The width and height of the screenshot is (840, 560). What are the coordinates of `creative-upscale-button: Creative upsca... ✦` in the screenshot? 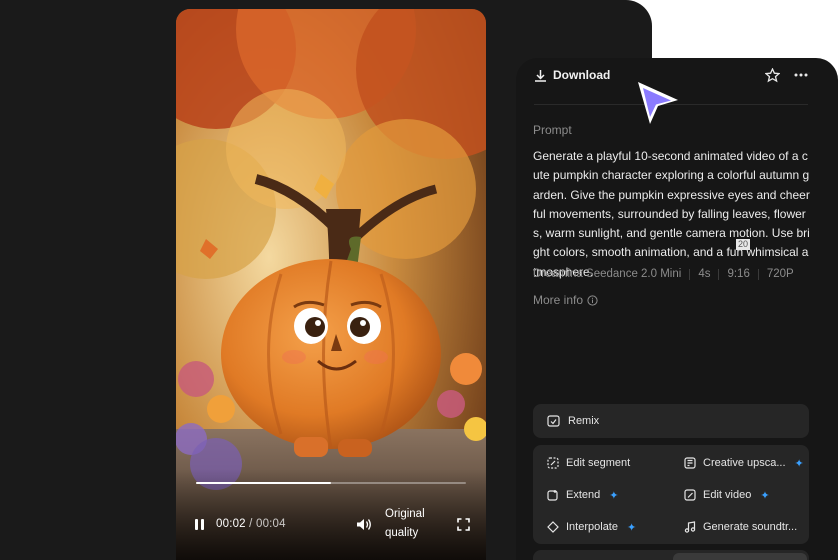 It's located at (744, 463).